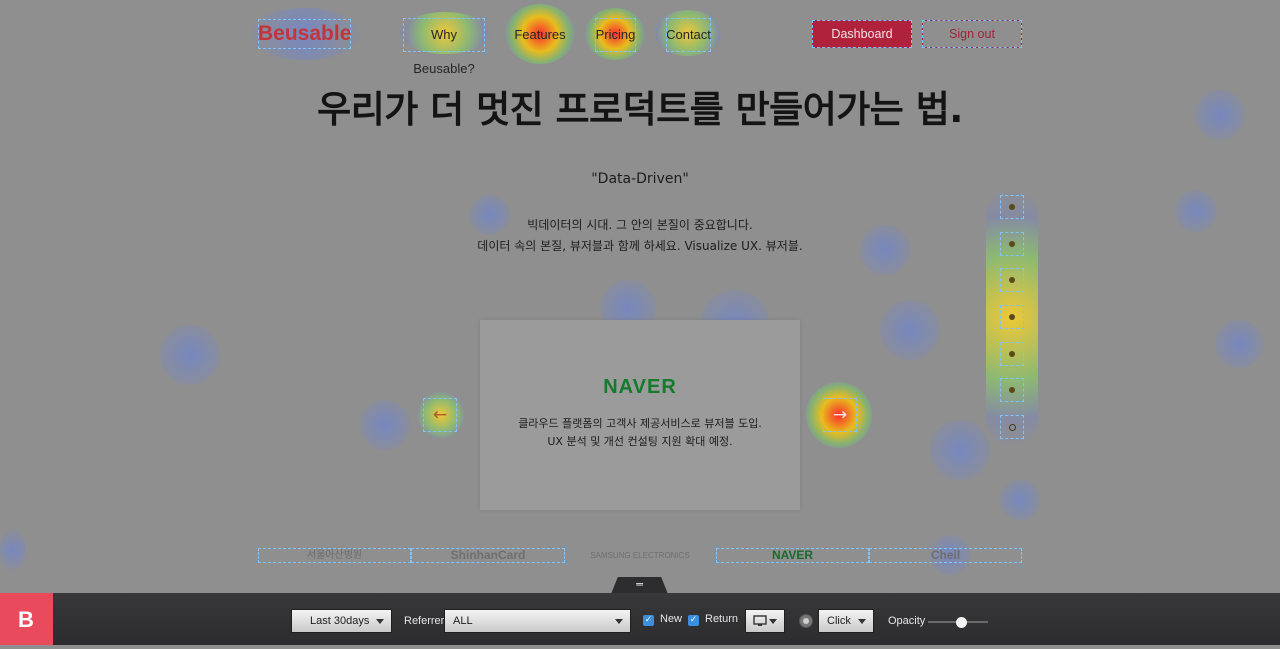 This screenshot has width=1280, height=649. What do you see at coordinates (640, 441) in the screenshot?
I see `slide-text-line: UX 분석 및 개선 컨설팅 지원 확대 예정.` at bounding box center [640, 441].